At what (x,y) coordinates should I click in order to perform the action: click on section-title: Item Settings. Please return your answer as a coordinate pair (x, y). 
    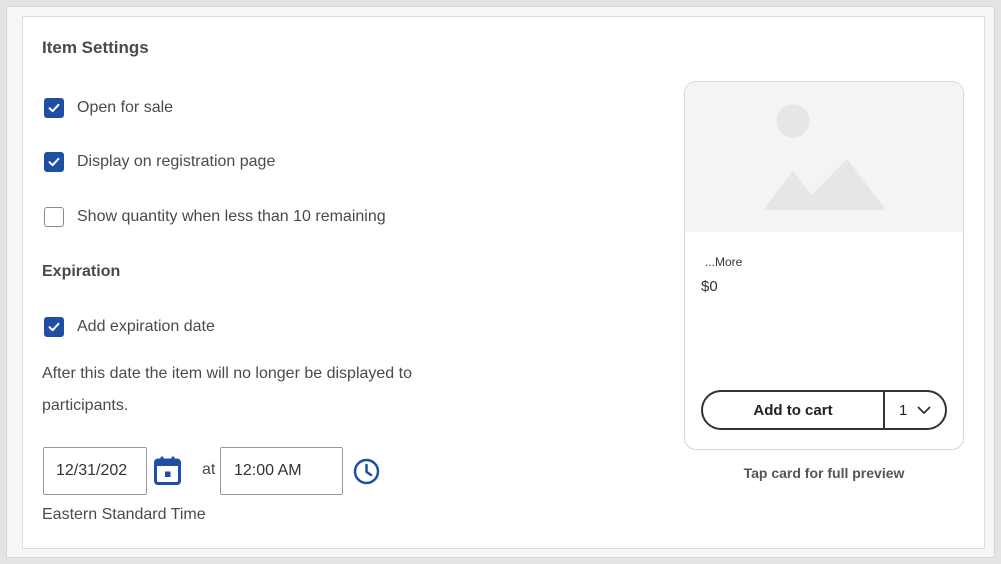
    Looking at the image, I should click on (95, 47).